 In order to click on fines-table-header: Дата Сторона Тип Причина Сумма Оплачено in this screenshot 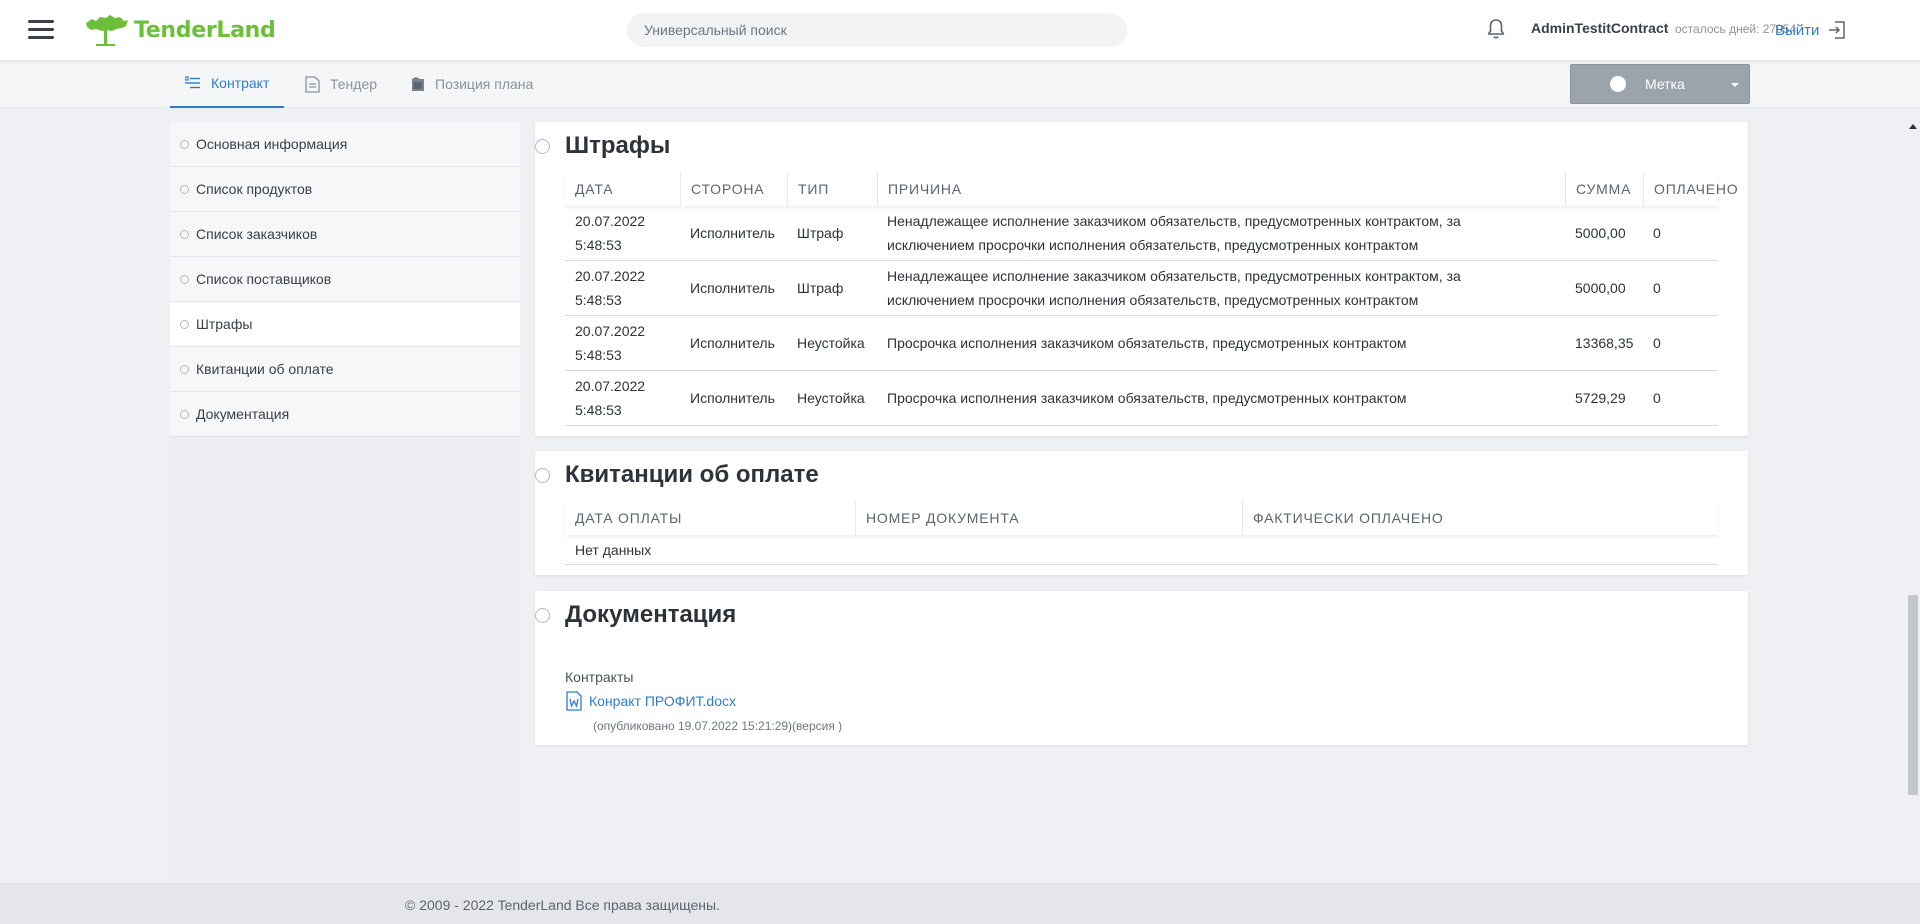, I will do `click(1151, 189)`.